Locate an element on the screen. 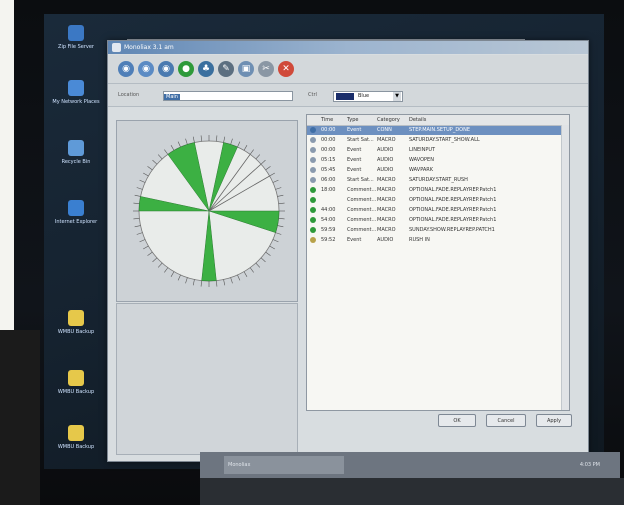  cell-category: MACRO is located at coordinates (386, 140).